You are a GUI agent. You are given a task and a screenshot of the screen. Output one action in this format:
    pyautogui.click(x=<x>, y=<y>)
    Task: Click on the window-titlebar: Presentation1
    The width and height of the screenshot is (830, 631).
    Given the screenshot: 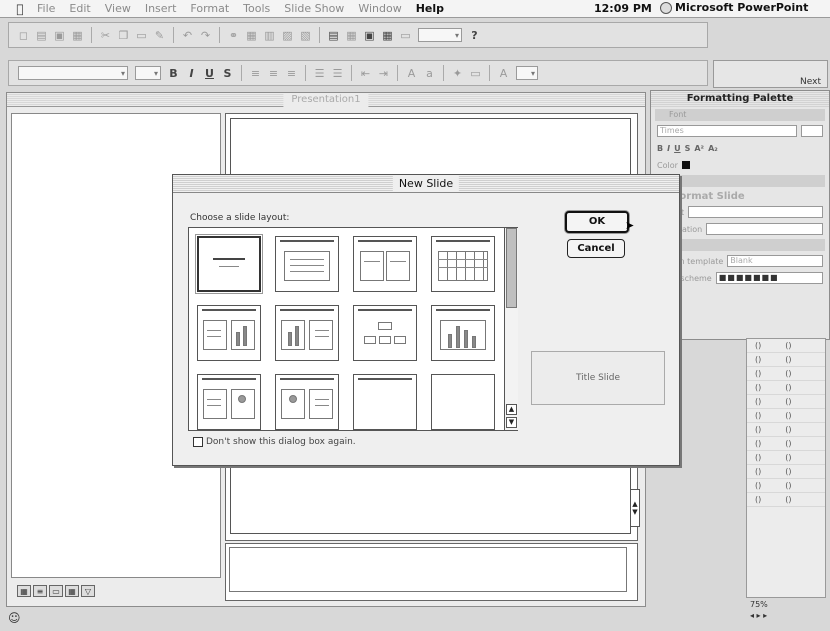 What is the action you would take?
    pyautogui.click(x=326, y=100)
    